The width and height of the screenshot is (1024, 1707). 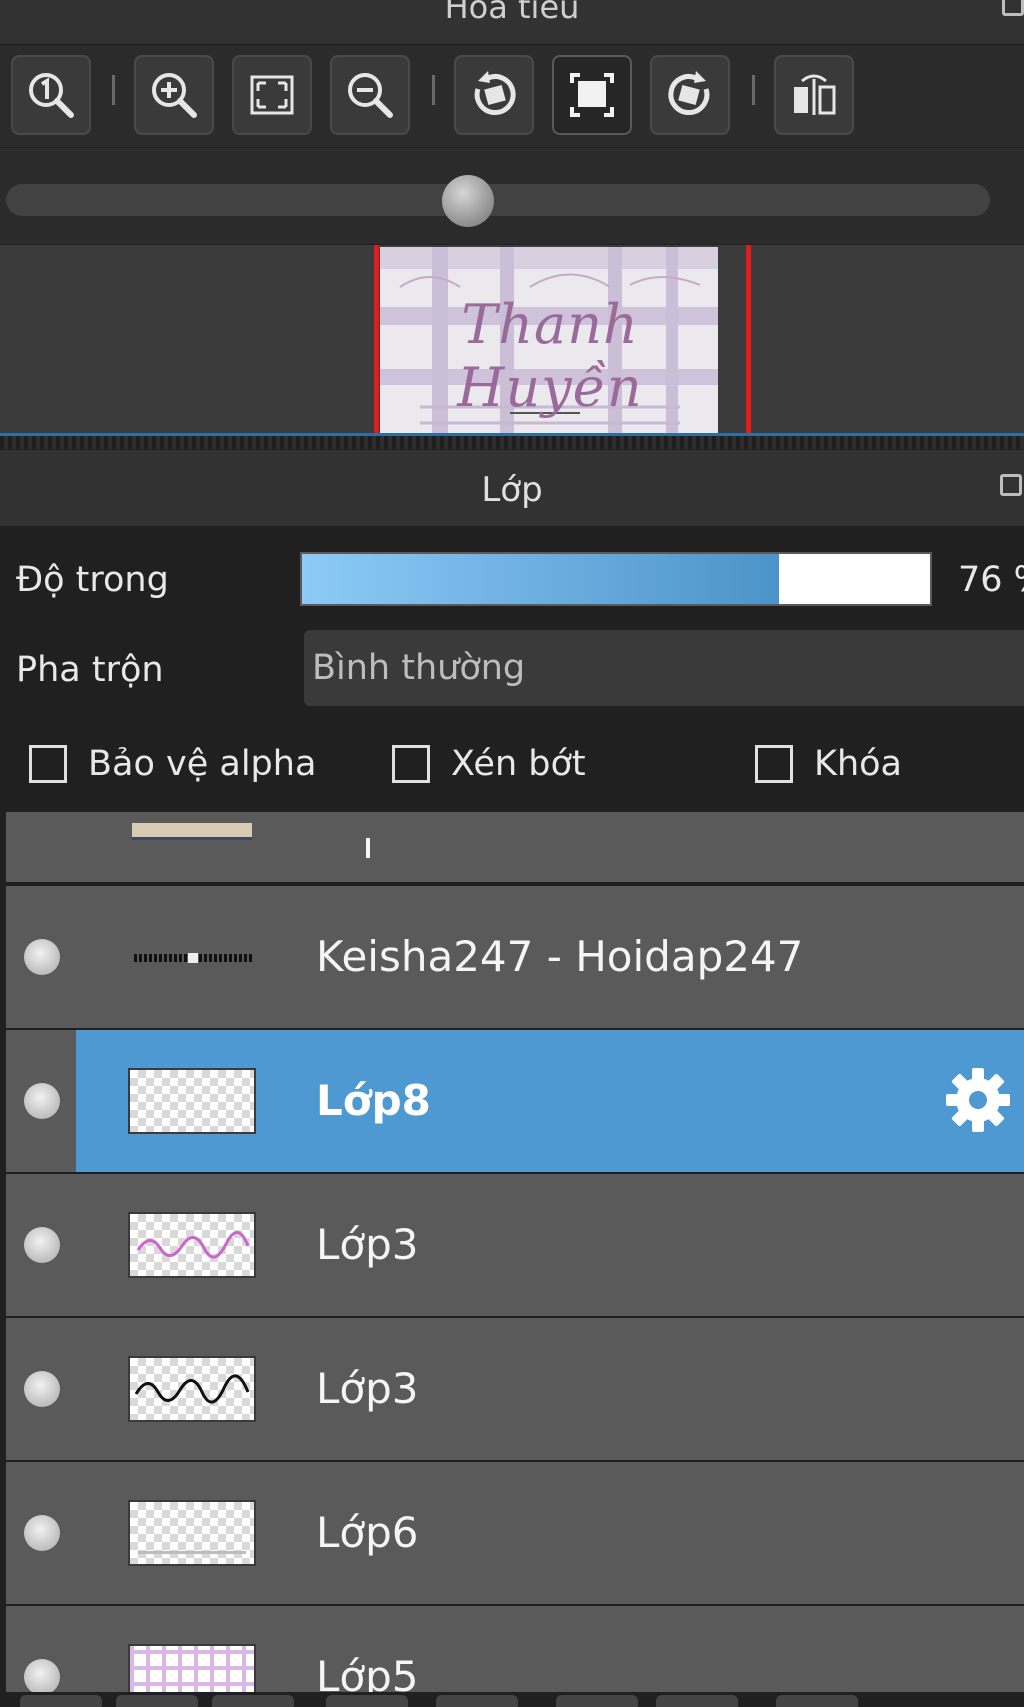 I want to click on rotate-left-icon, so click(x=495, y=93).